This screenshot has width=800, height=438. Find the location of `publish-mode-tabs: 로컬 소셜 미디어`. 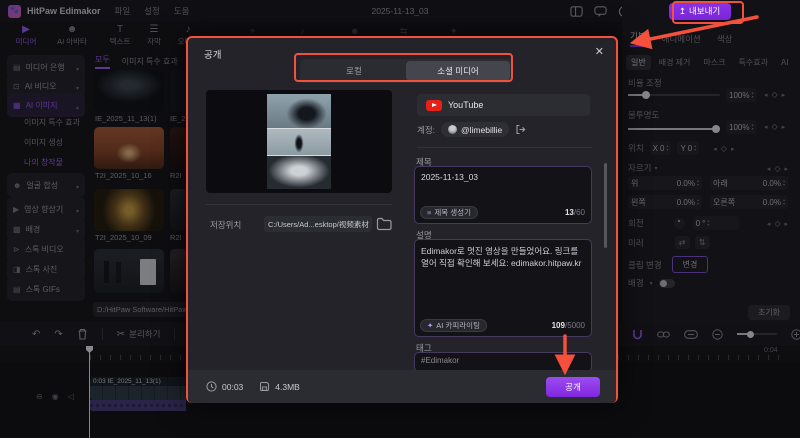

publish-mode-tabs: 로컬 소셜 미디어 is located at coordinates (406, 71).